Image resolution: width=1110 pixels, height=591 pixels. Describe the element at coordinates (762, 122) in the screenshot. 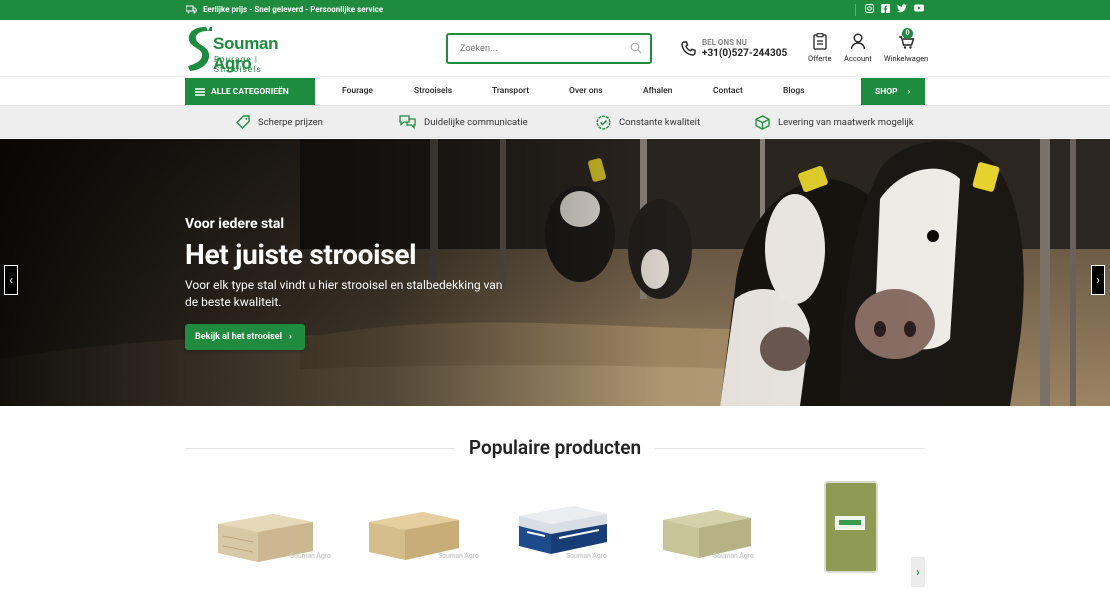

I see `package-icon` at that location.